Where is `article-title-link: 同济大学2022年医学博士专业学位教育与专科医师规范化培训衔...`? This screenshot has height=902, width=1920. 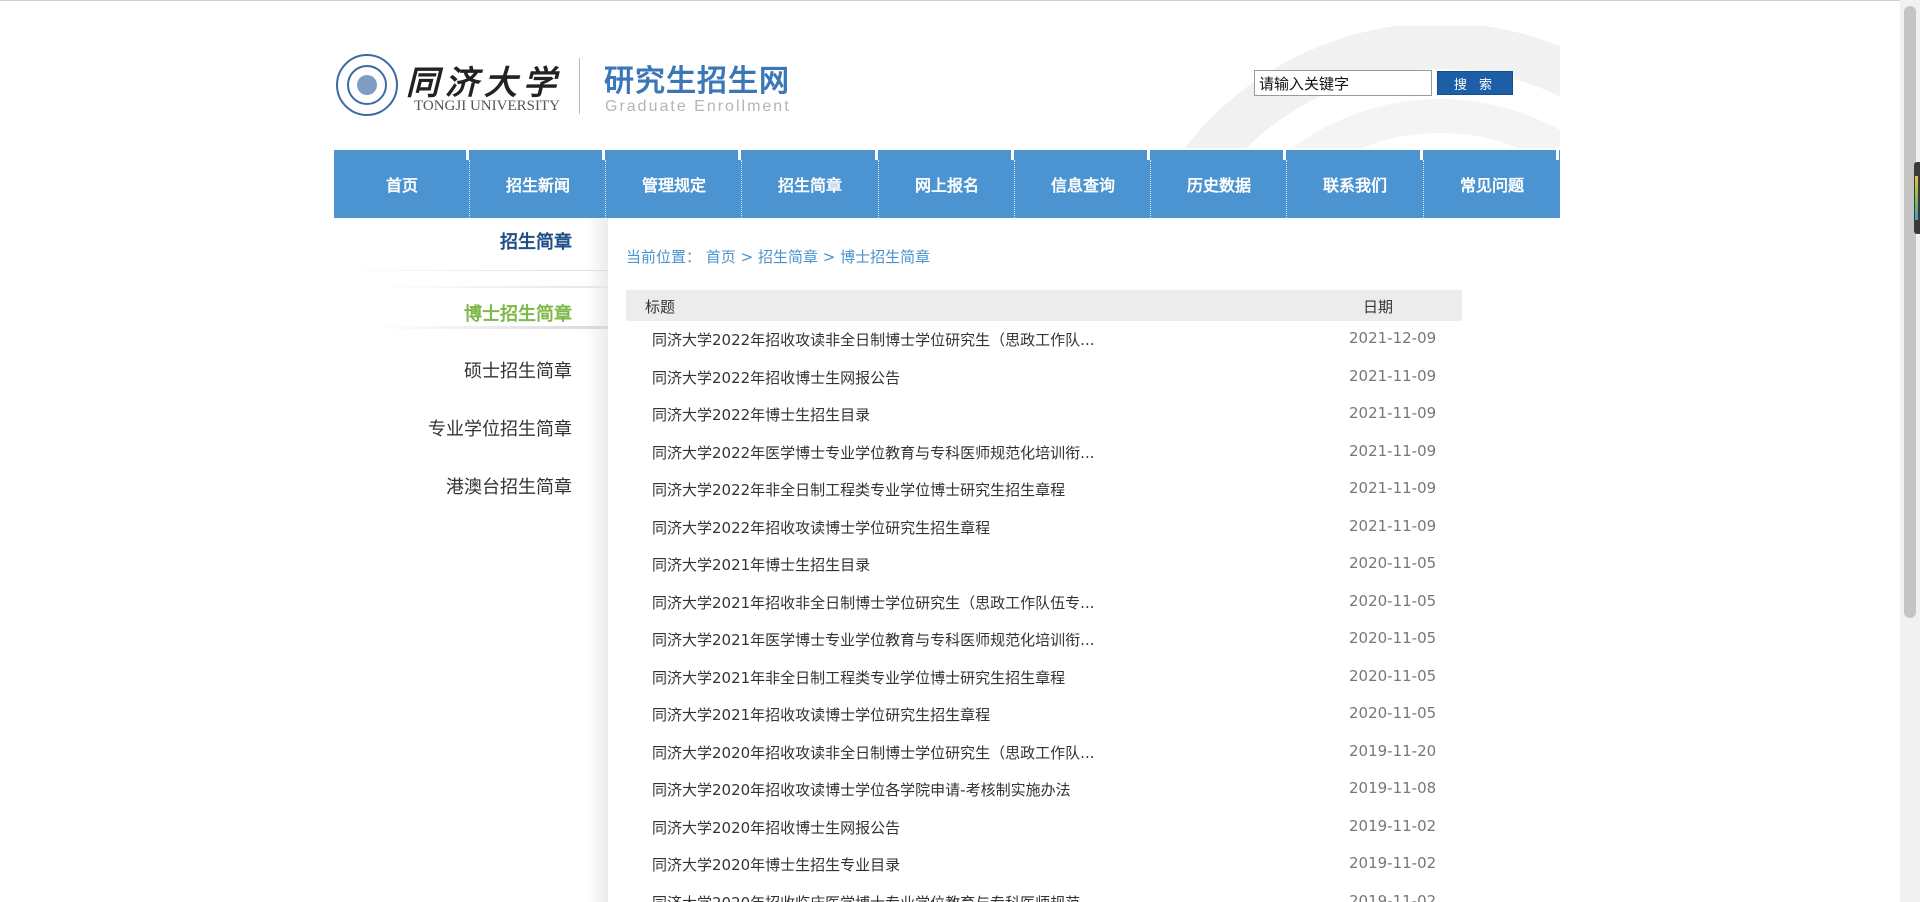 article-title-link: 同济大学2022年医学博士专业学位教育与专科医师规范化培训衔... is located at coordinates (873, 452).